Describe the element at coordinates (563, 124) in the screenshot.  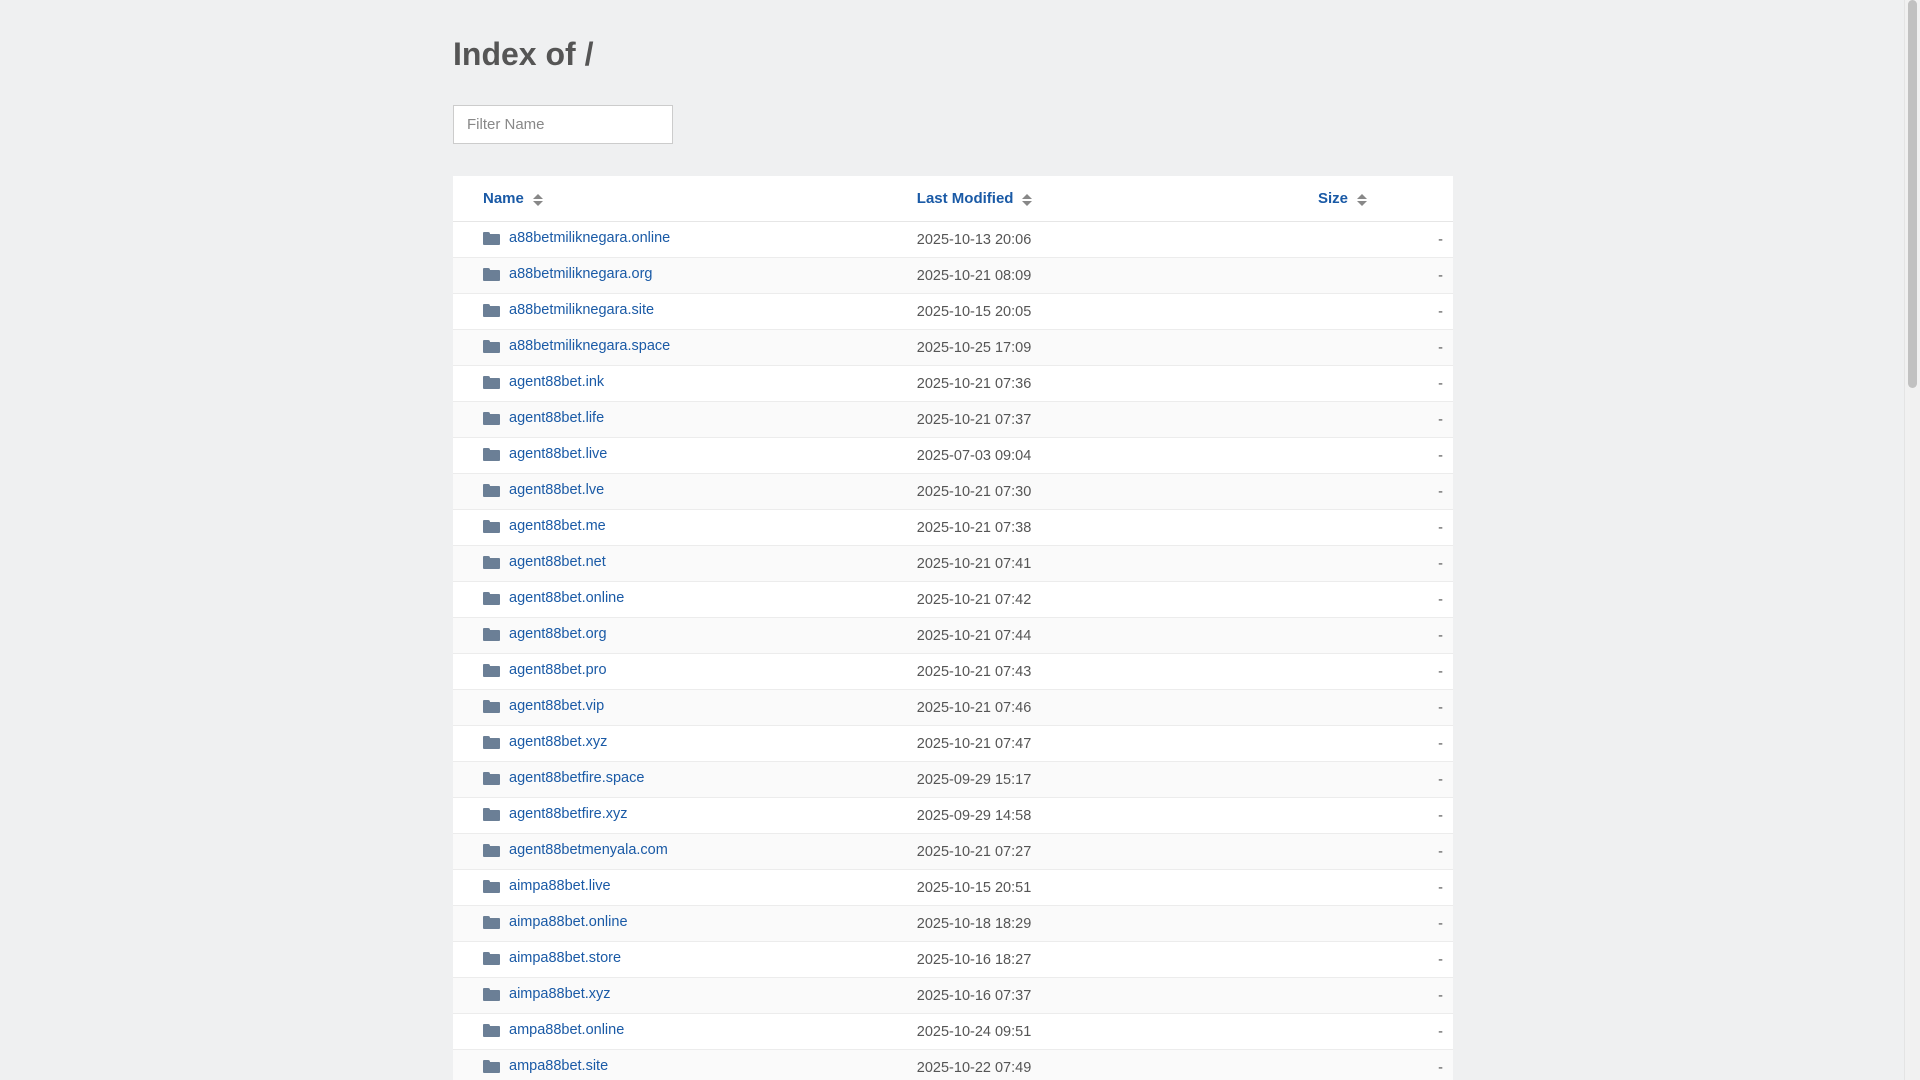
I see `filter-name-input` at that location.